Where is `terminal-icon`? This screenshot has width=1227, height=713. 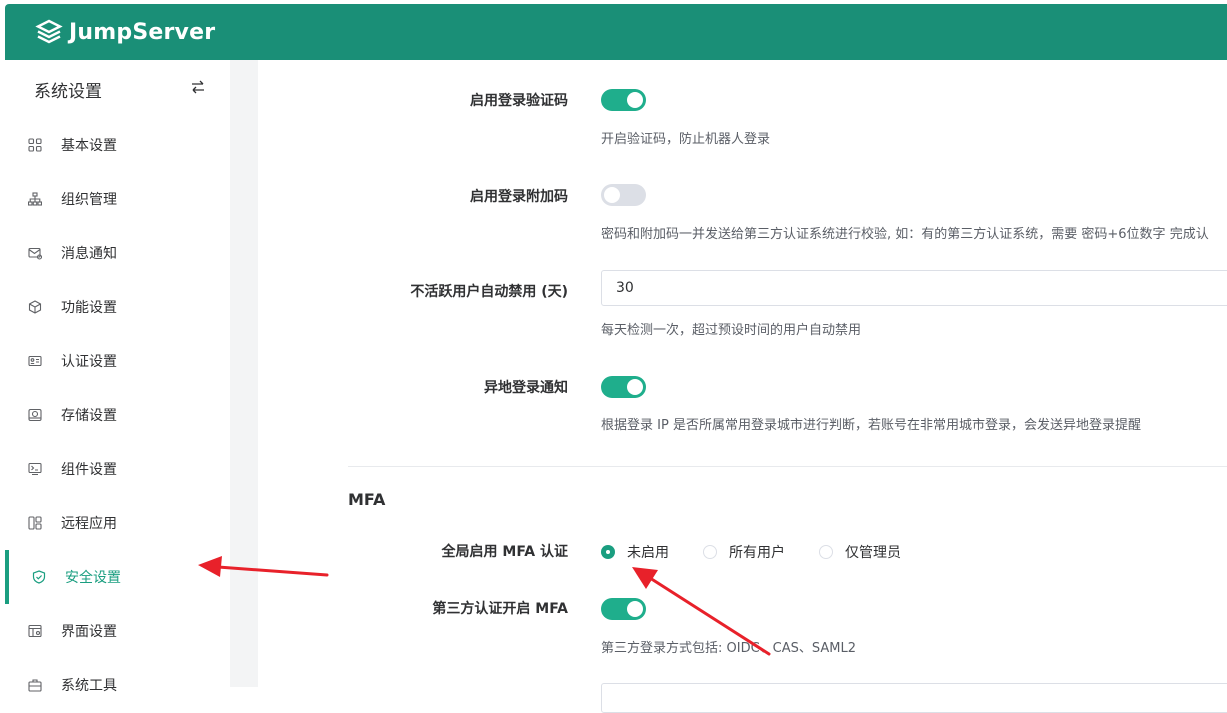
terminal-icon is located at coordinates (35, 469).